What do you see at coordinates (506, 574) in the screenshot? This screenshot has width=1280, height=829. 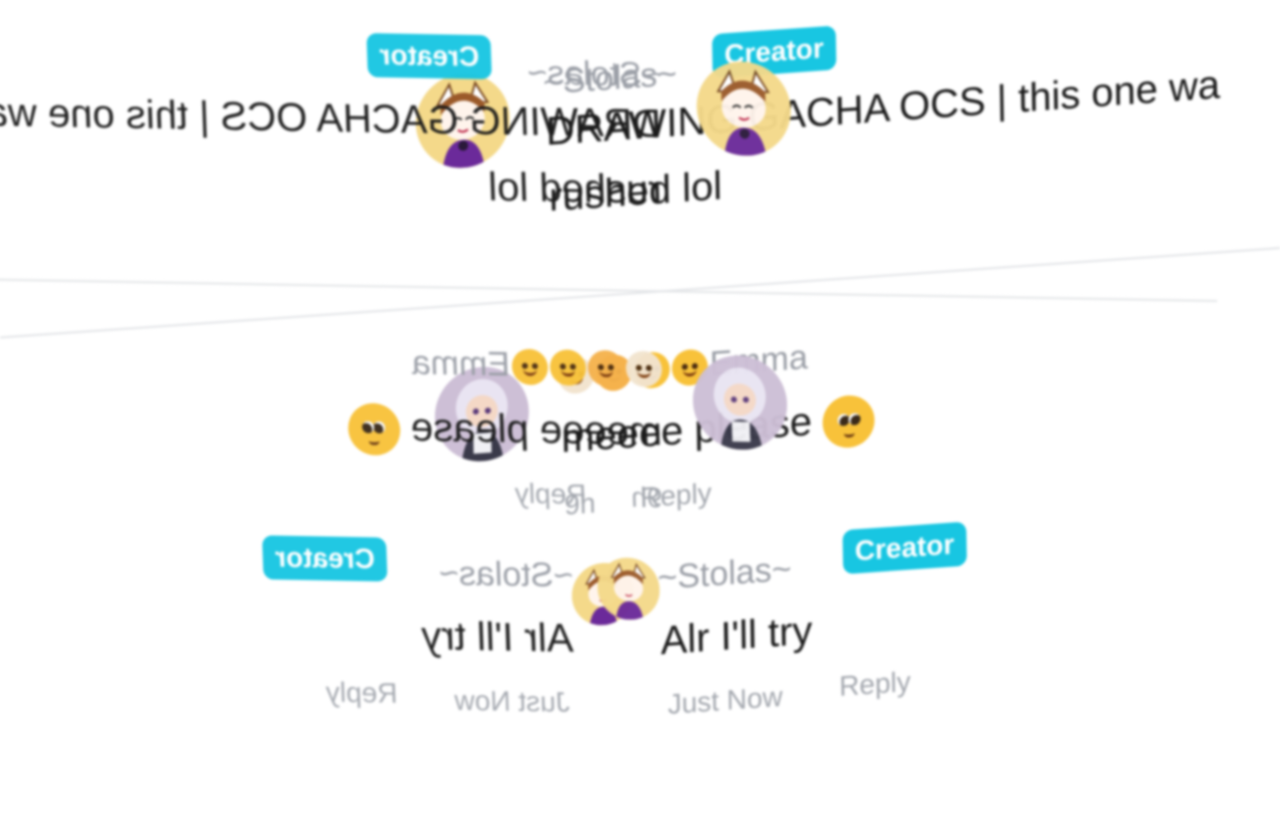 I see `reply-author-name: ~Stolas~` at bounding box center [506, 574].